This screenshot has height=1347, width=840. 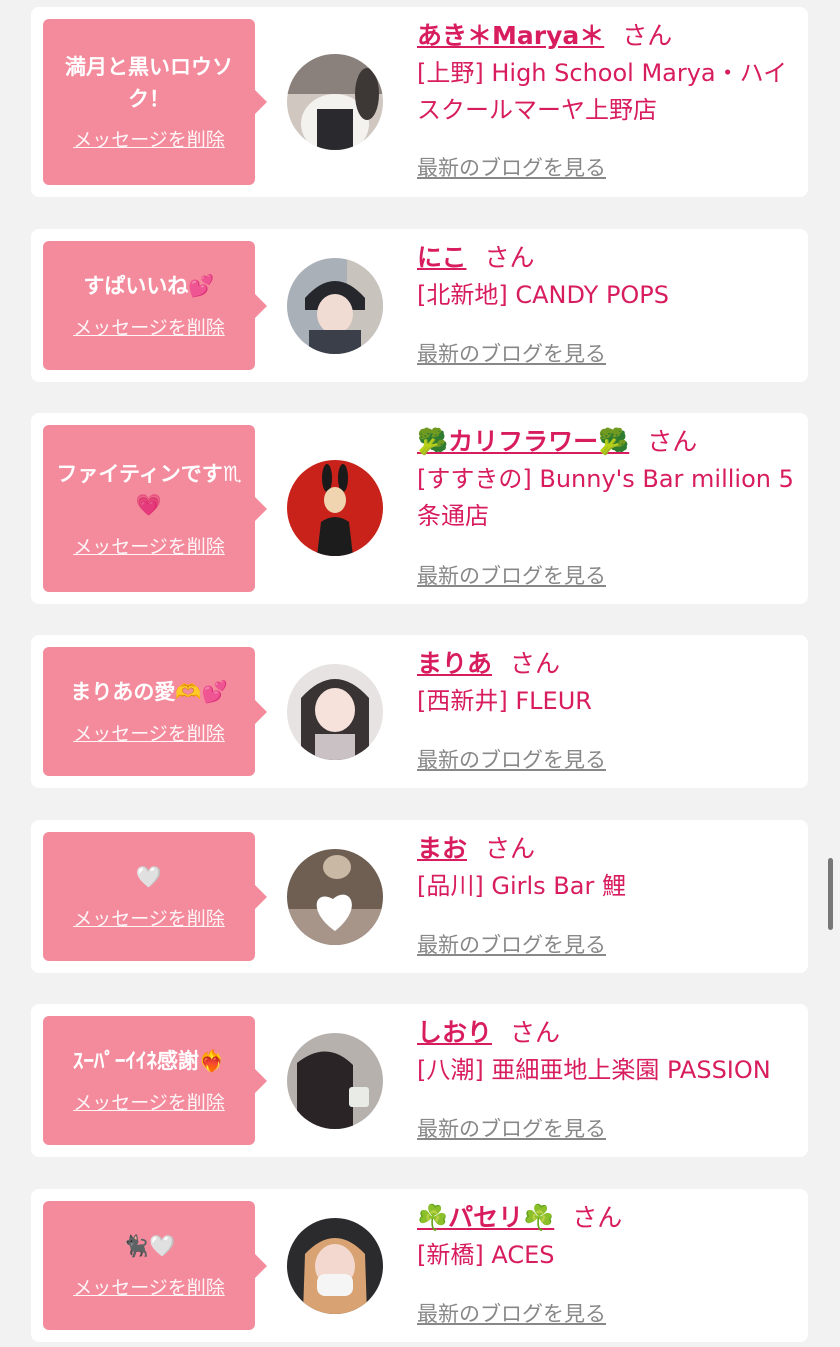 What do you see at coordinates (155, 1080) in the screenshot?
I see `message-bubble: ｽｰﾊﾟｰｲｲﾈ感謝❤️‍🔥 メッセージを削除` at bounding box center [155, 1080].